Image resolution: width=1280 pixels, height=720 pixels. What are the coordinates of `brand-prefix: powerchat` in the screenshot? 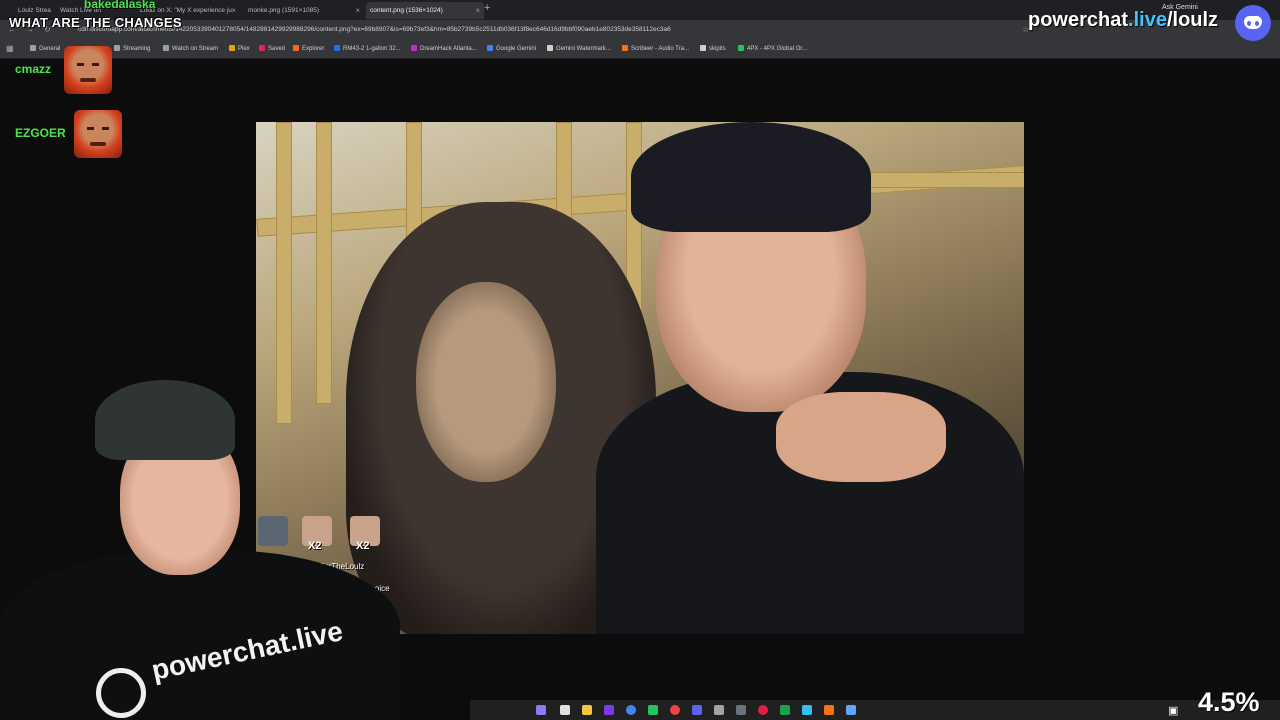 It's located at (1078, 20).